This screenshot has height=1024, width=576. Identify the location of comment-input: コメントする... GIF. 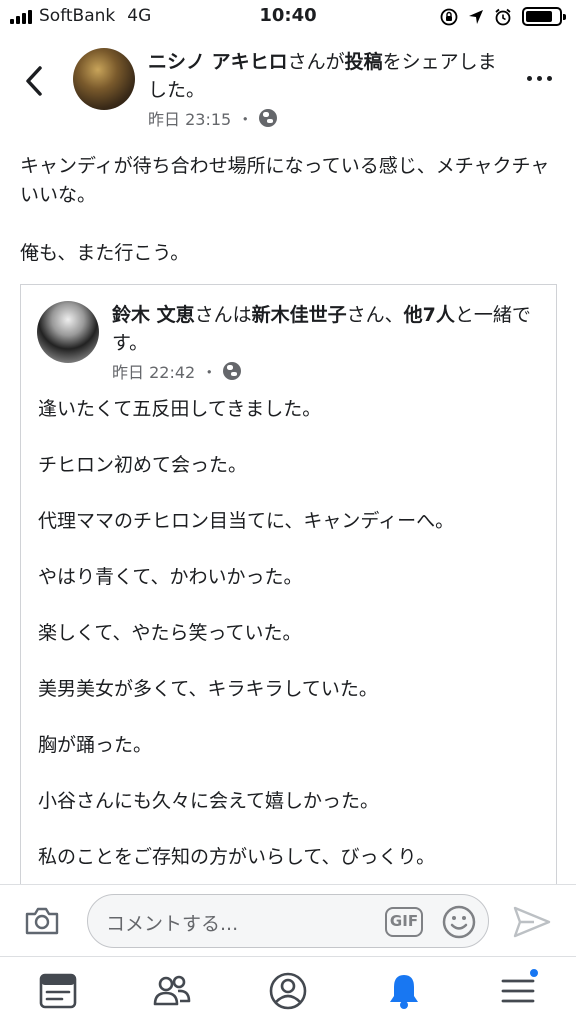
(288, 921).